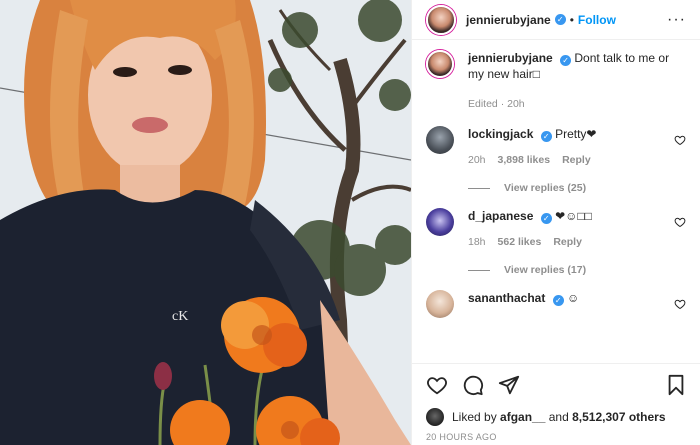  Describe the element at coordinates (500, 134) in the screenshot. I see `commenter-username: lockingjack` at that location.